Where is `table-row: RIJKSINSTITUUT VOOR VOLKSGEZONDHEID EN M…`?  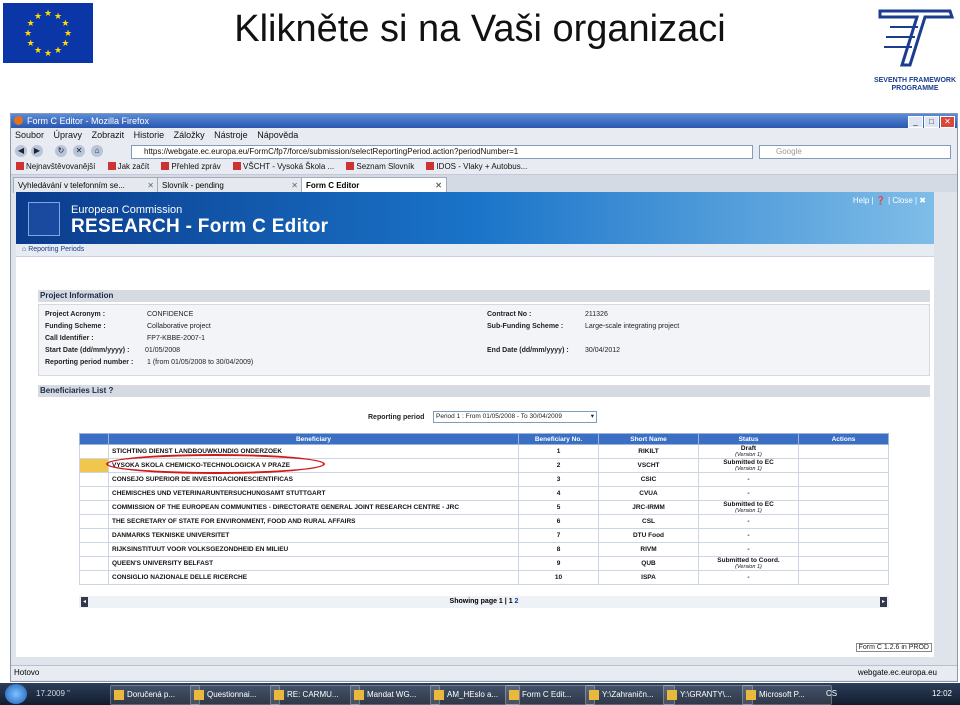 table-row: RIJKSINSTITUUT VOOR VOLKSGEZONDHEID EN M… is located at coordinates (484, 549).